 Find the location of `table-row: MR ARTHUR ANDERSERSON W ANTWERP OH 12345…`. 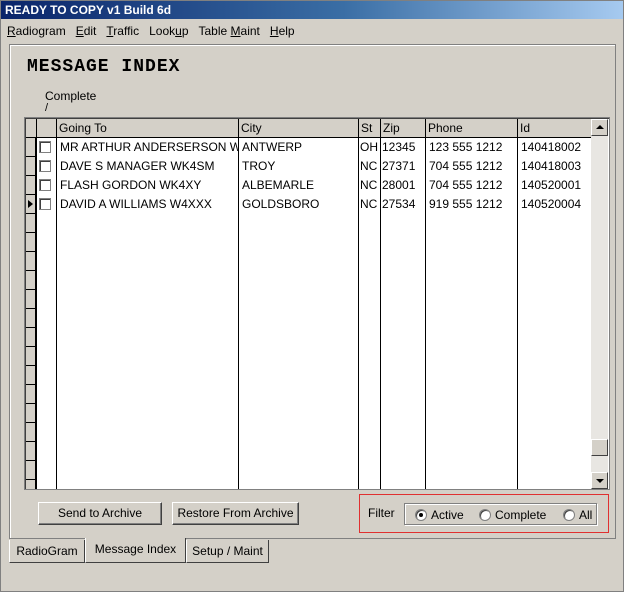

table-row: MR ARTHUR ANDERSERSON W ANTWERP OH 12345… is located at coordinates (309, 147).